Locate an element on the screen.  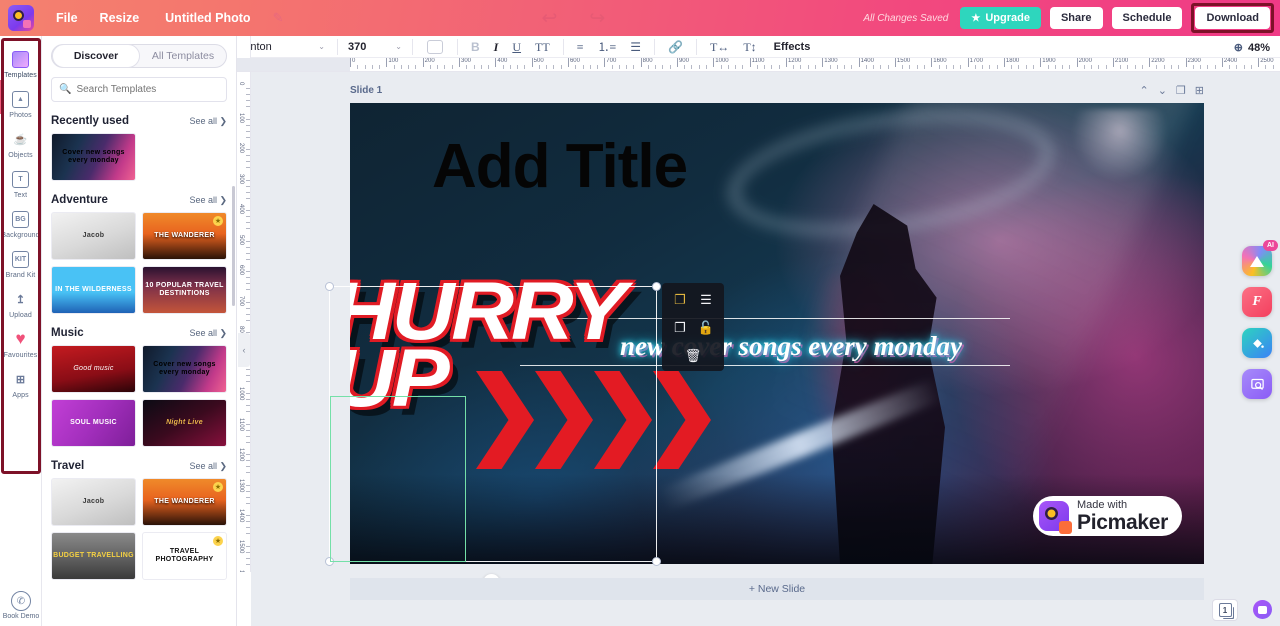
slide-count-button: 1 is located at coordinates (1225, 610).